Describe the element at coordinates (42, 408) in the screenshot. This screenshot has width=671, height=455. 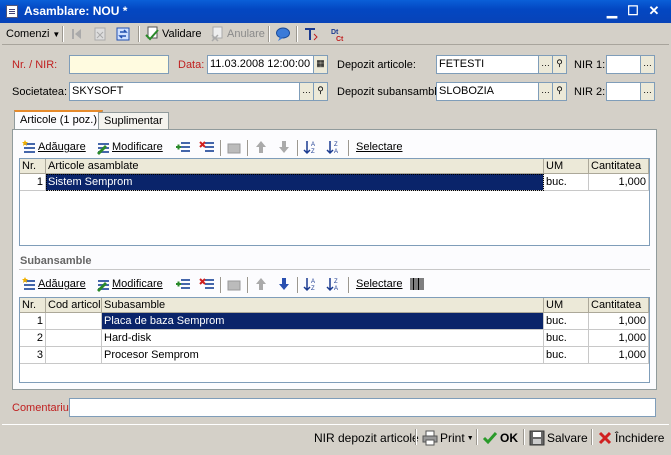
I see `comentariu-label: Comentariu:` at that location.